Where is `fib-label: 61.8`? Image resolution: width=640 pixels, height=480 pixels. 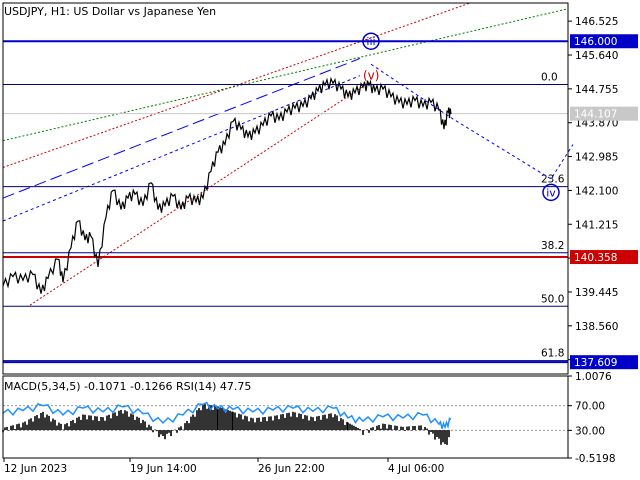
fib-label: 61.8 is located at coordinates (552, 354).